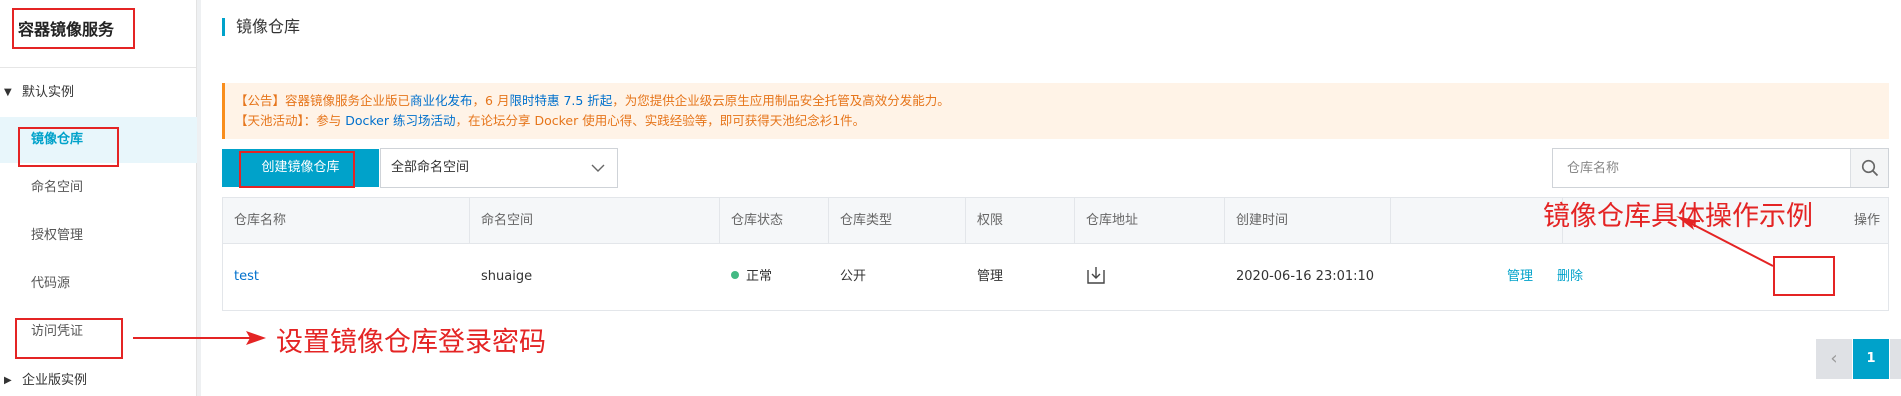  Describe the element at coordinates (411, 342) in the screenshot. I see `annotation-credential-note: 设置镜像仓库登录密码` at that location.